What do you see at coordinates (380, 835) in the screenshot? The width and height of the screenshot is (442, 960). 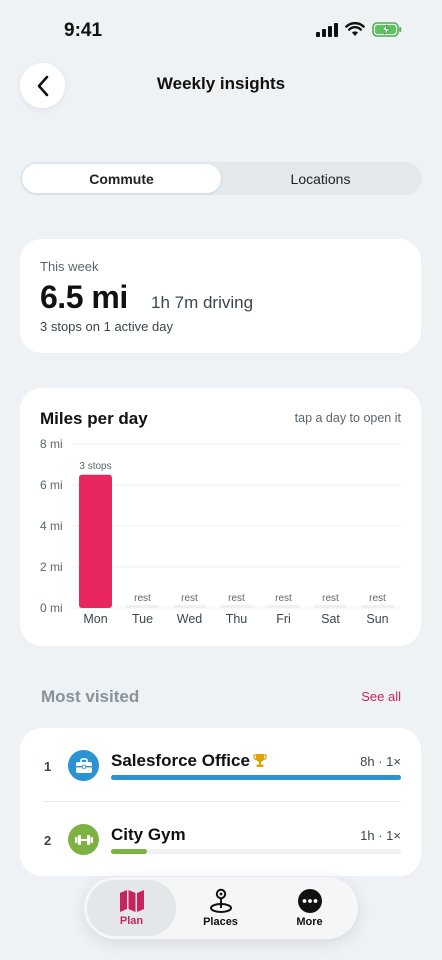 I see `place-meta: 1h · 1×` at bounding box center [380, 835].